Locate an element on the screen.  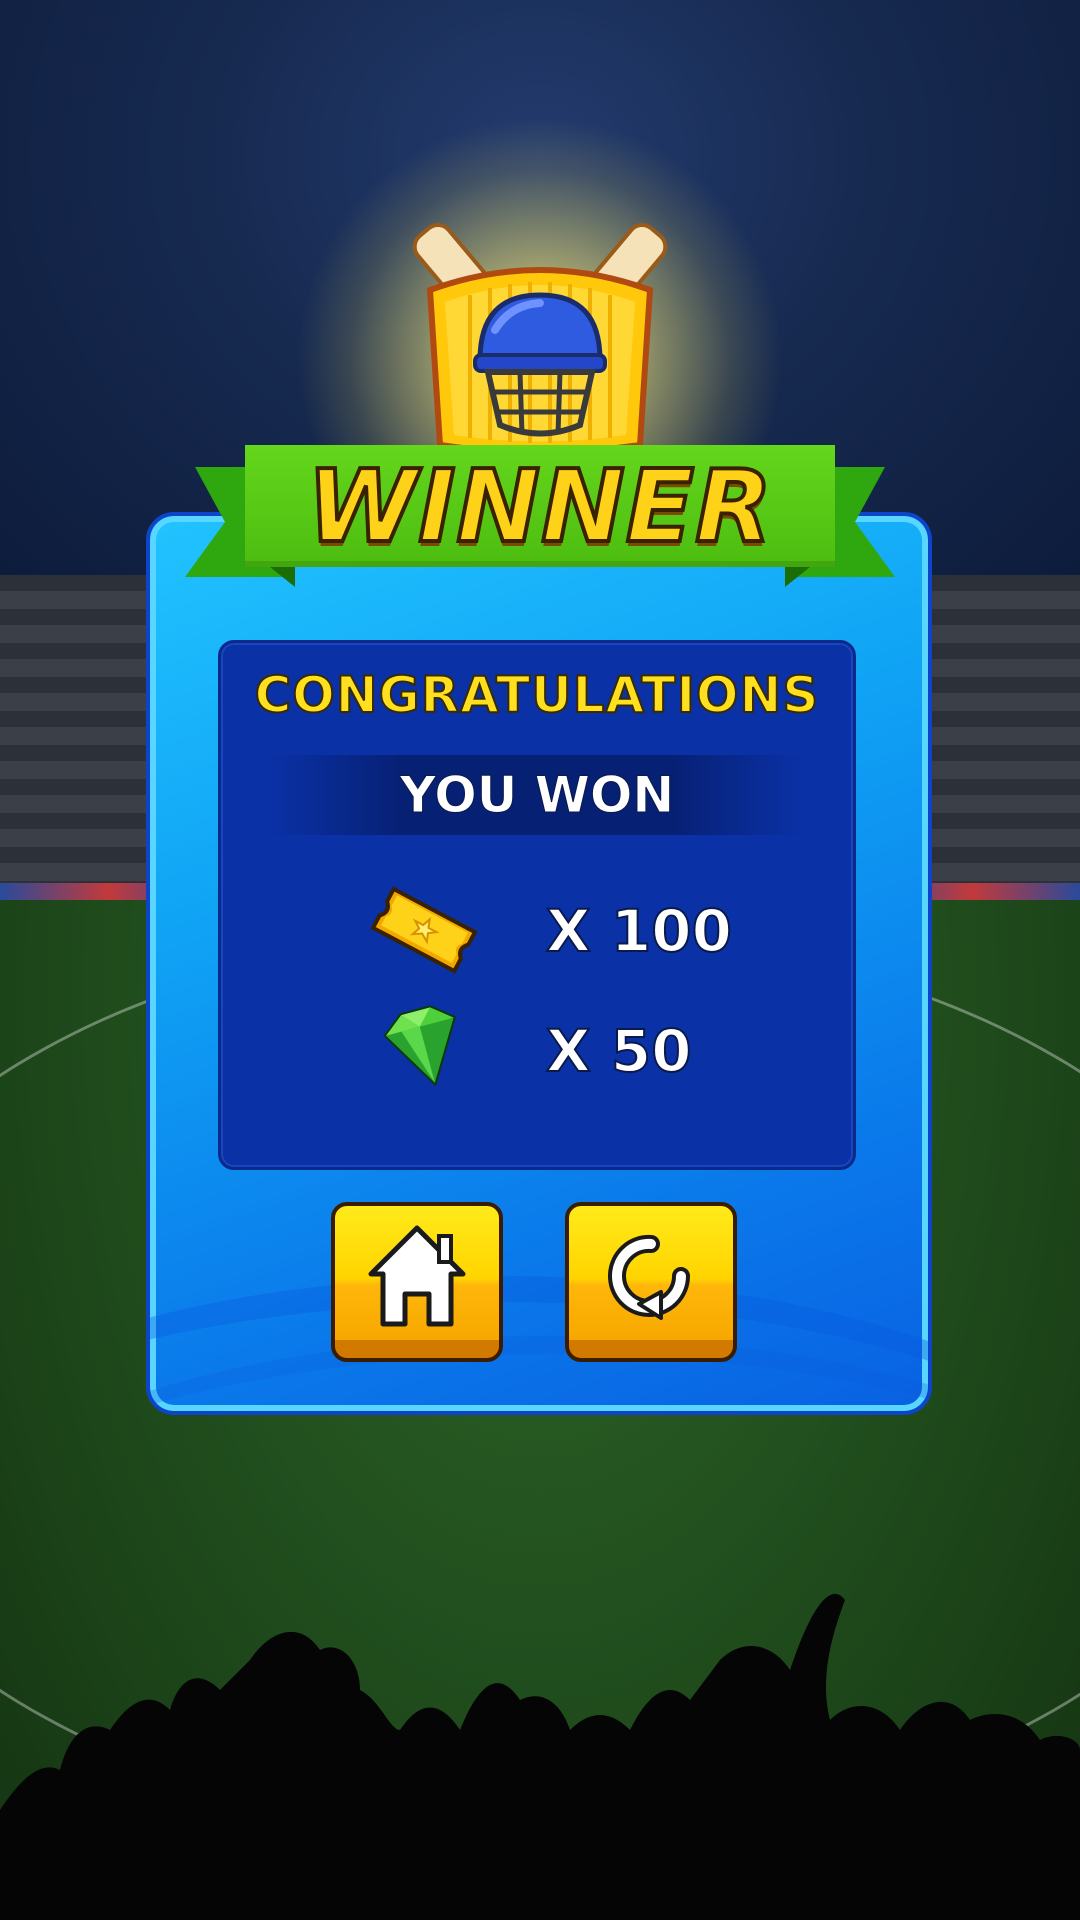
gem-reward-amount: X 50 is located at coordinates (619, 1051).